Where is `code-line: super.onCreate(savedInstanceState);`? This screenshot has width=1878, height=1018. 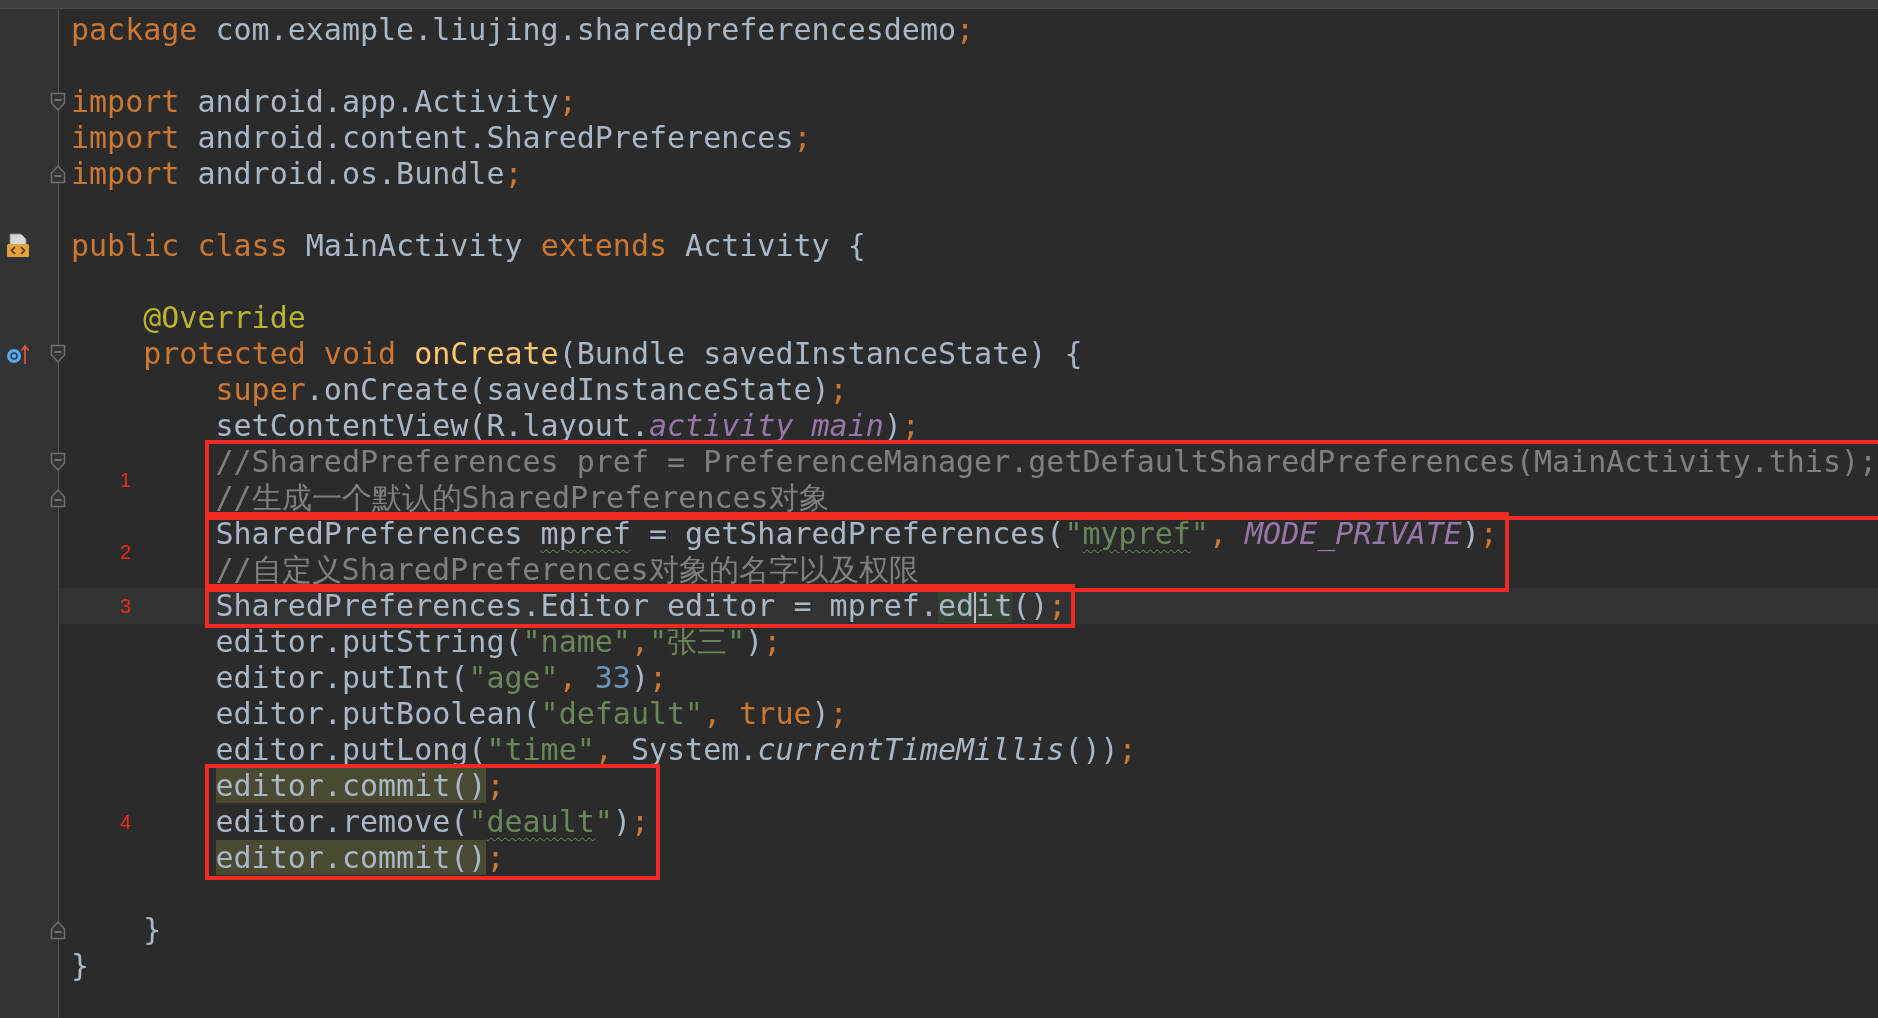 code-line: super.onCreate(savedInstanceState); is located at coordinates (531, 390).